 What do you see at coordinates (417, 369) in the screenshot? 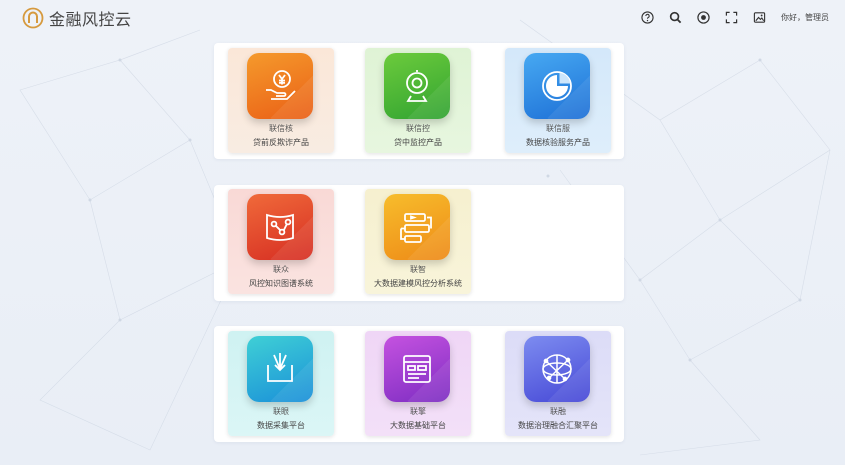
I see `dashboard-icon` at bounding box center [417, 369].